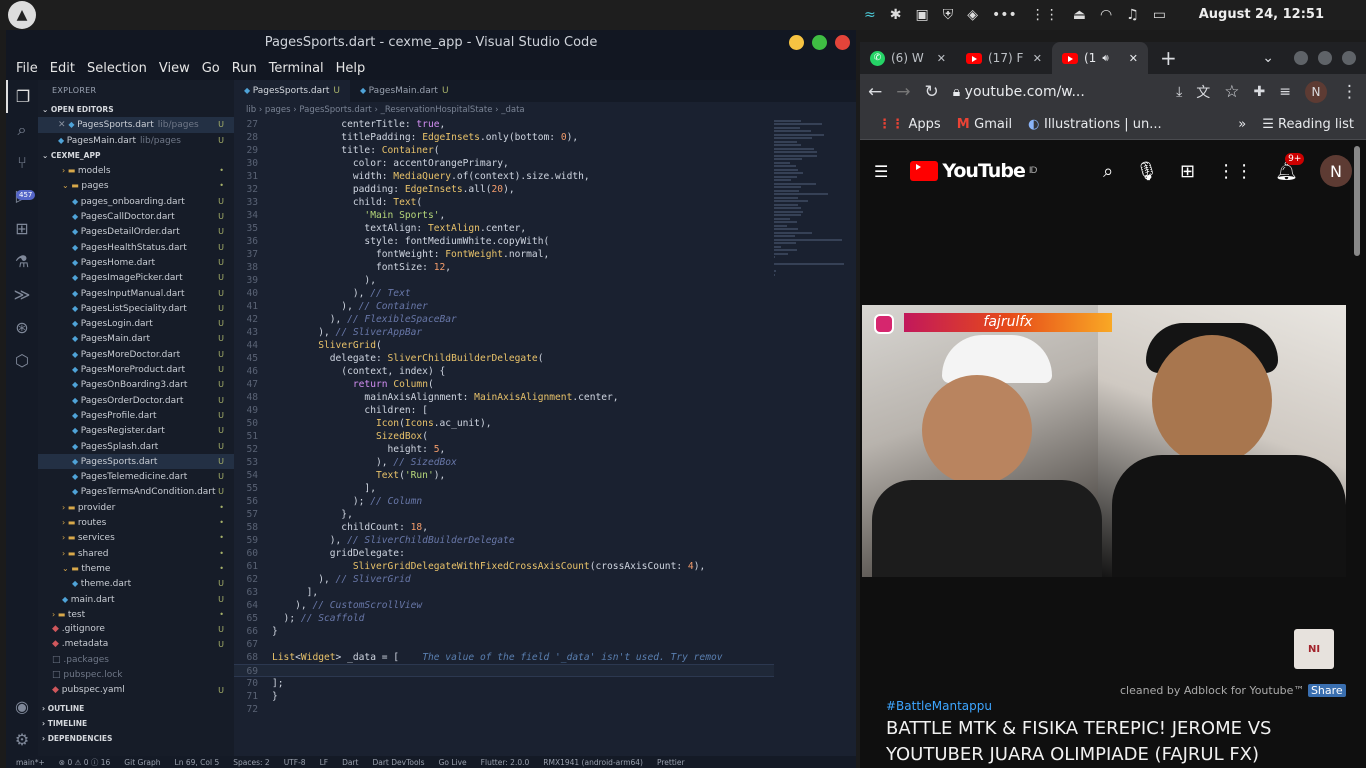  Describe the element at coordinates (504, 124) in the screenshot. I see `code-line: 27 centerTitle: true,` at that location.